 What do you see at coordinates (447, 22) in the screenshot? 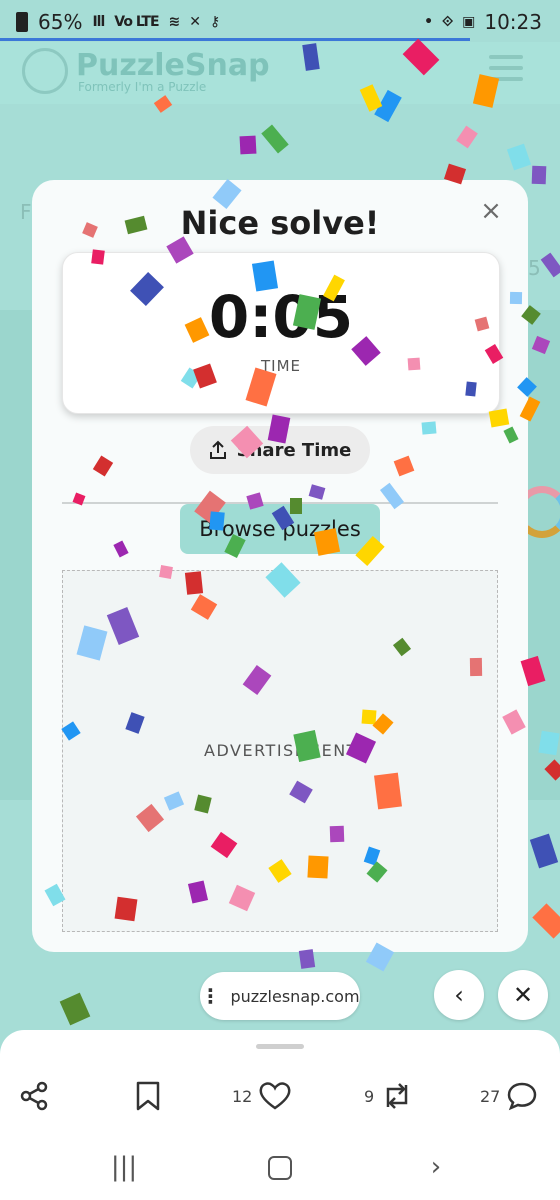
I see `app-notification-icon: ⟐` at bounding box center [447, 22].